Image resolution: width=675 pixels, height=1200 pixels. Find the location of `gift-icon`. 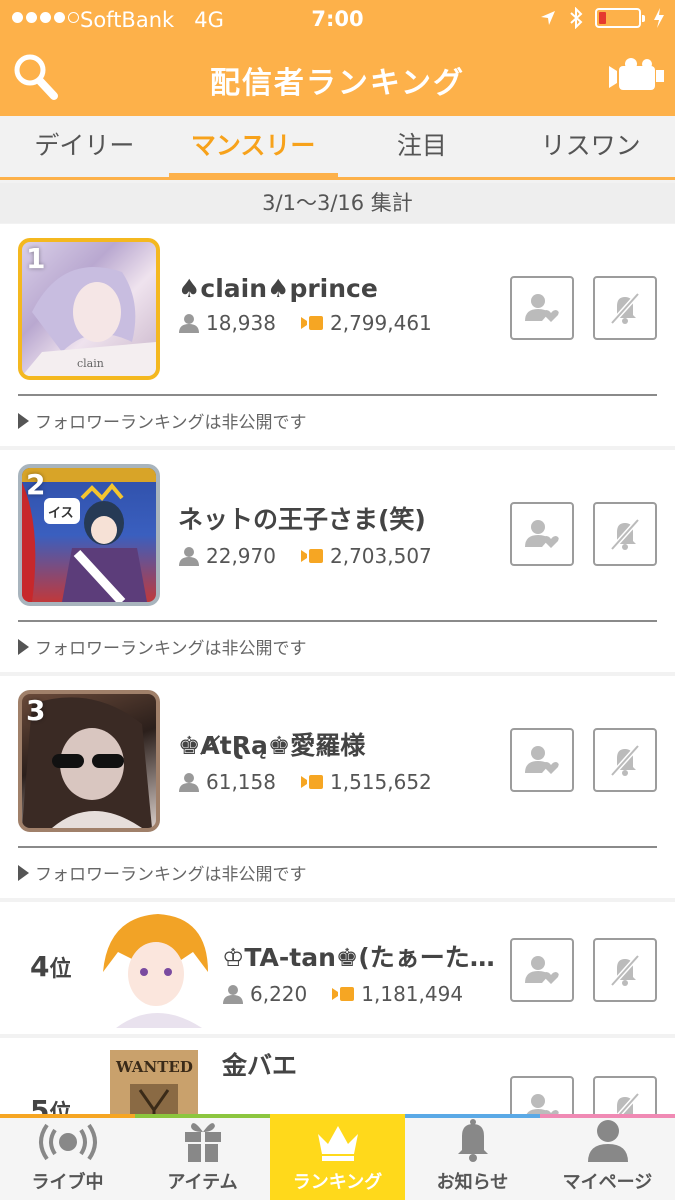

gift-icon is located at coordinates (202, 1142).